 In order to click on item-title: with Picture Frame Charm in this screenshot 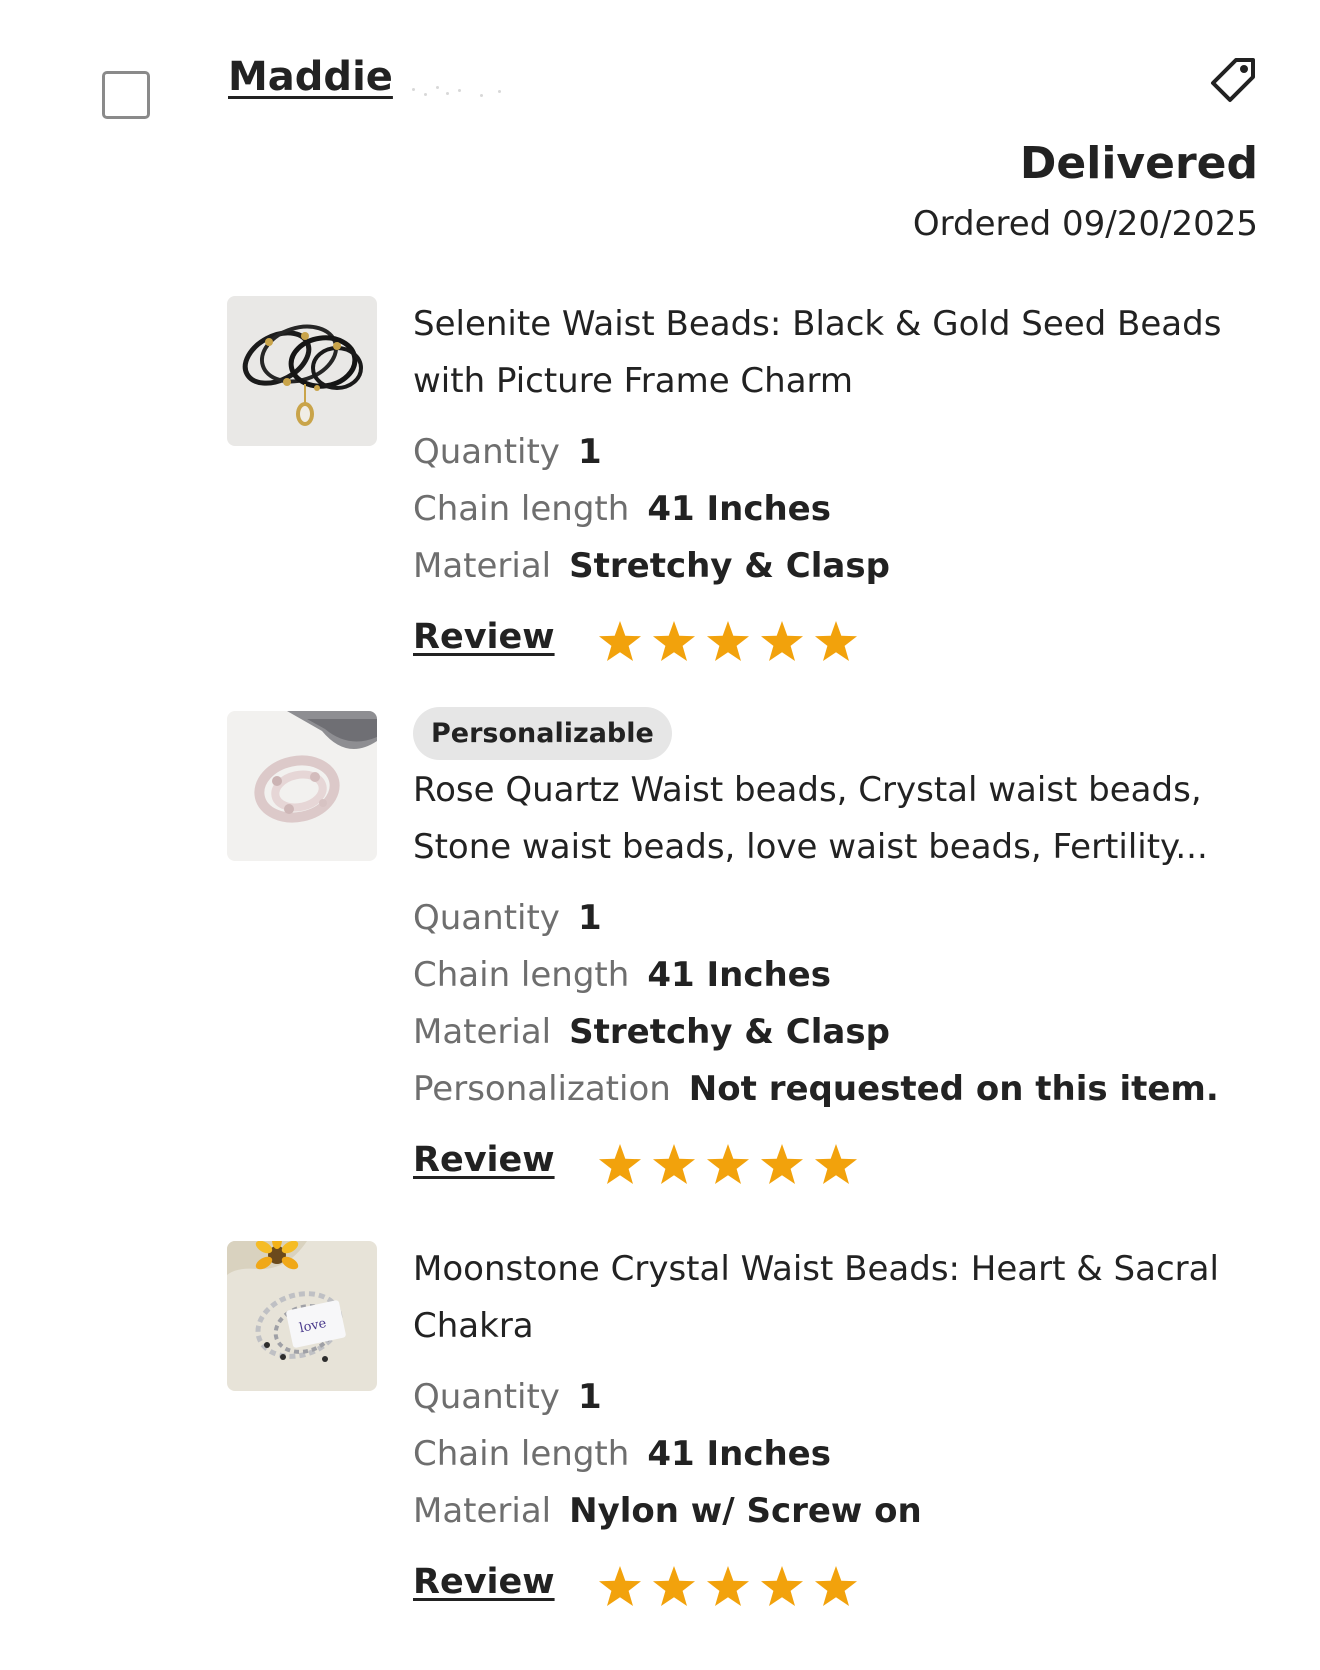, I will do `click(823, 381)`.